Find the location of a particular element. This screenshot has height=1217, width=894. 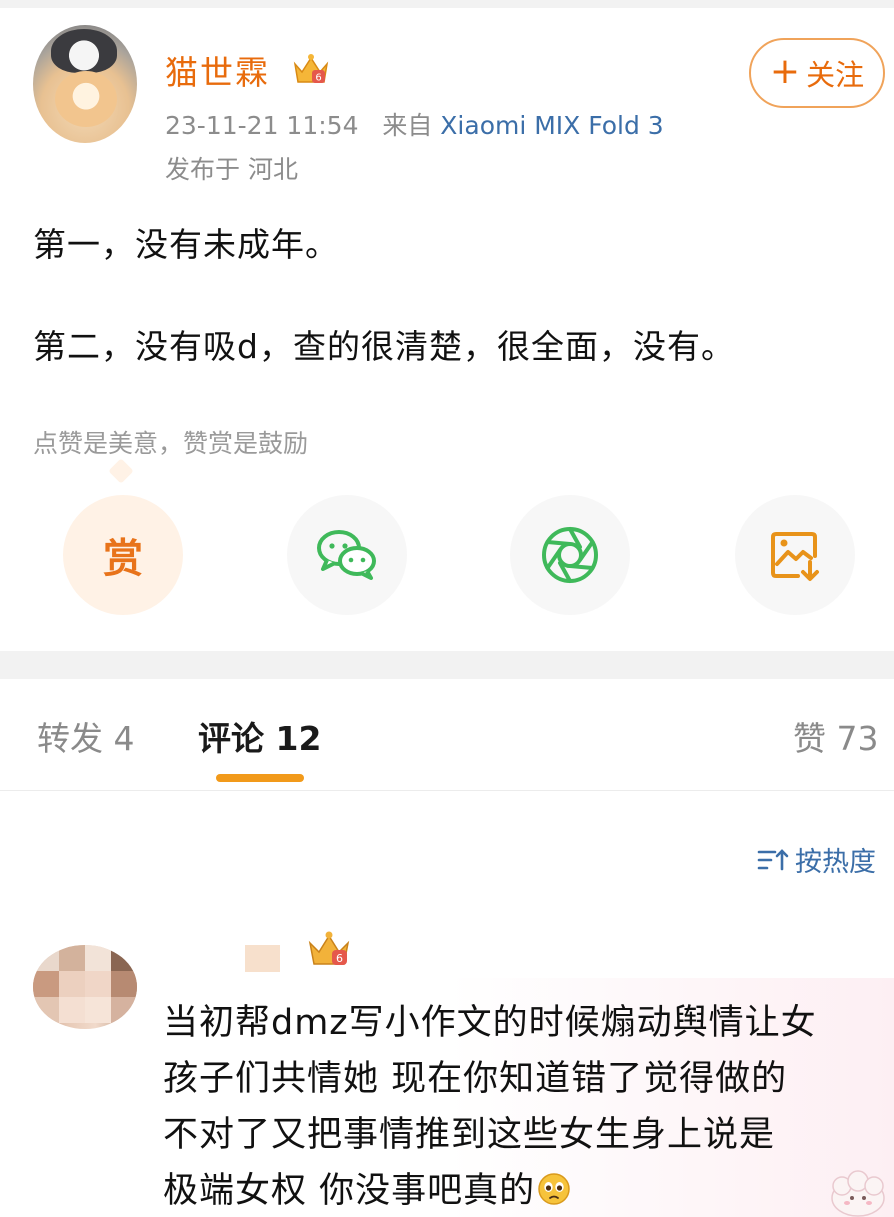

tab-divider is located at coordinates (447, 790).